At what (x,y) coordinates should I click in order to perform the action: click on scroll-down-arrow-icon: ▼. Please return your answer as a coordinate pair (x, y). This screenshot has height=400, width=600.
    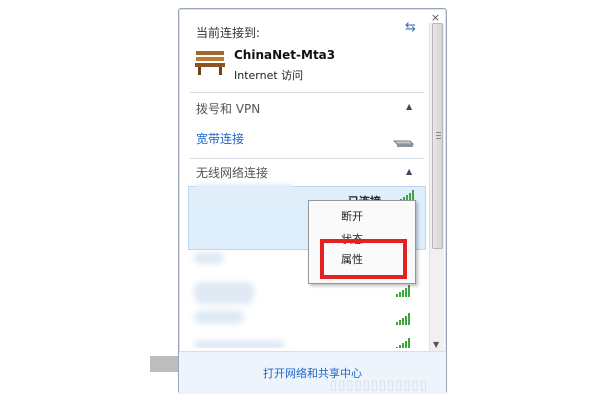
    Looking at the image, I should click on (436, 344).